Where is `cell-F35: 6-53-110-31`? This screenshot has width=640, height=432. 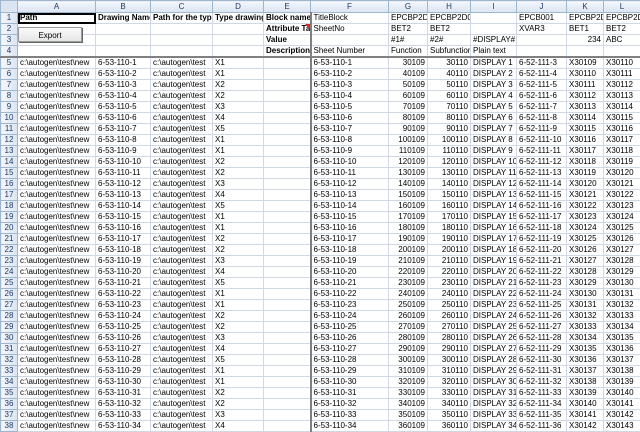
cell-F35: 6-53-110-31 is located at coordinates (350, 393).